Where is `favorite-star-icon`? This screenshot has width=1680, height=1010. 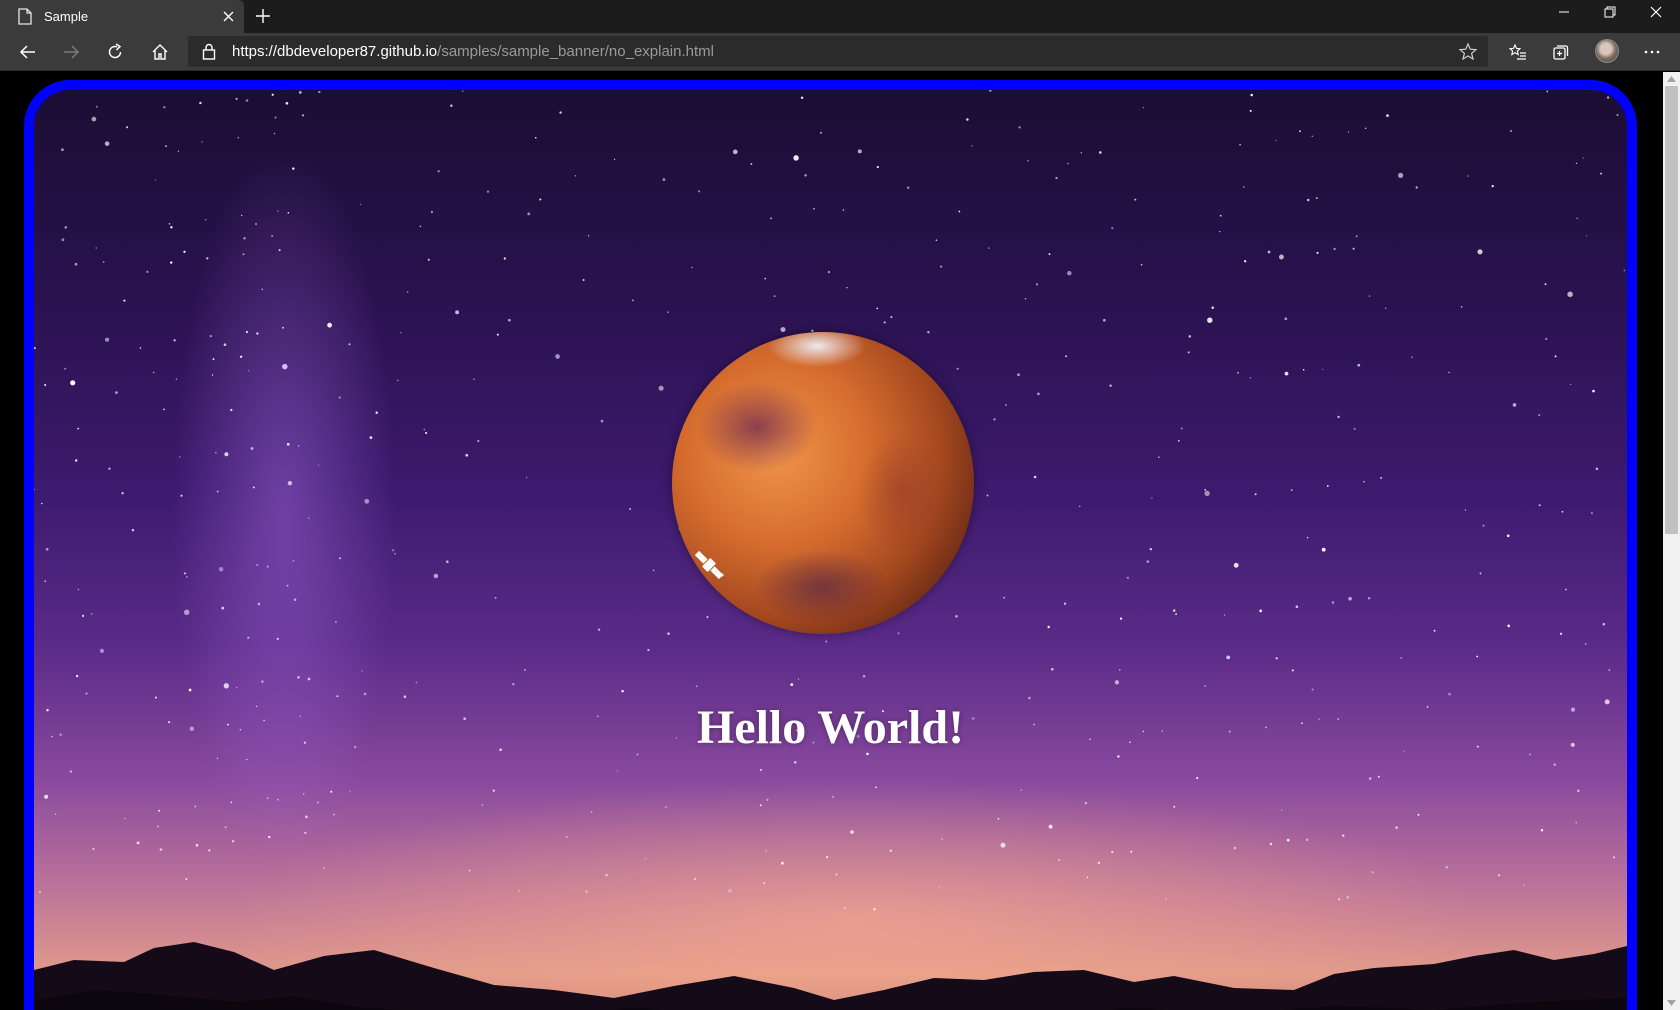 favorite-star-icon is located at coordinates (1468, 52).